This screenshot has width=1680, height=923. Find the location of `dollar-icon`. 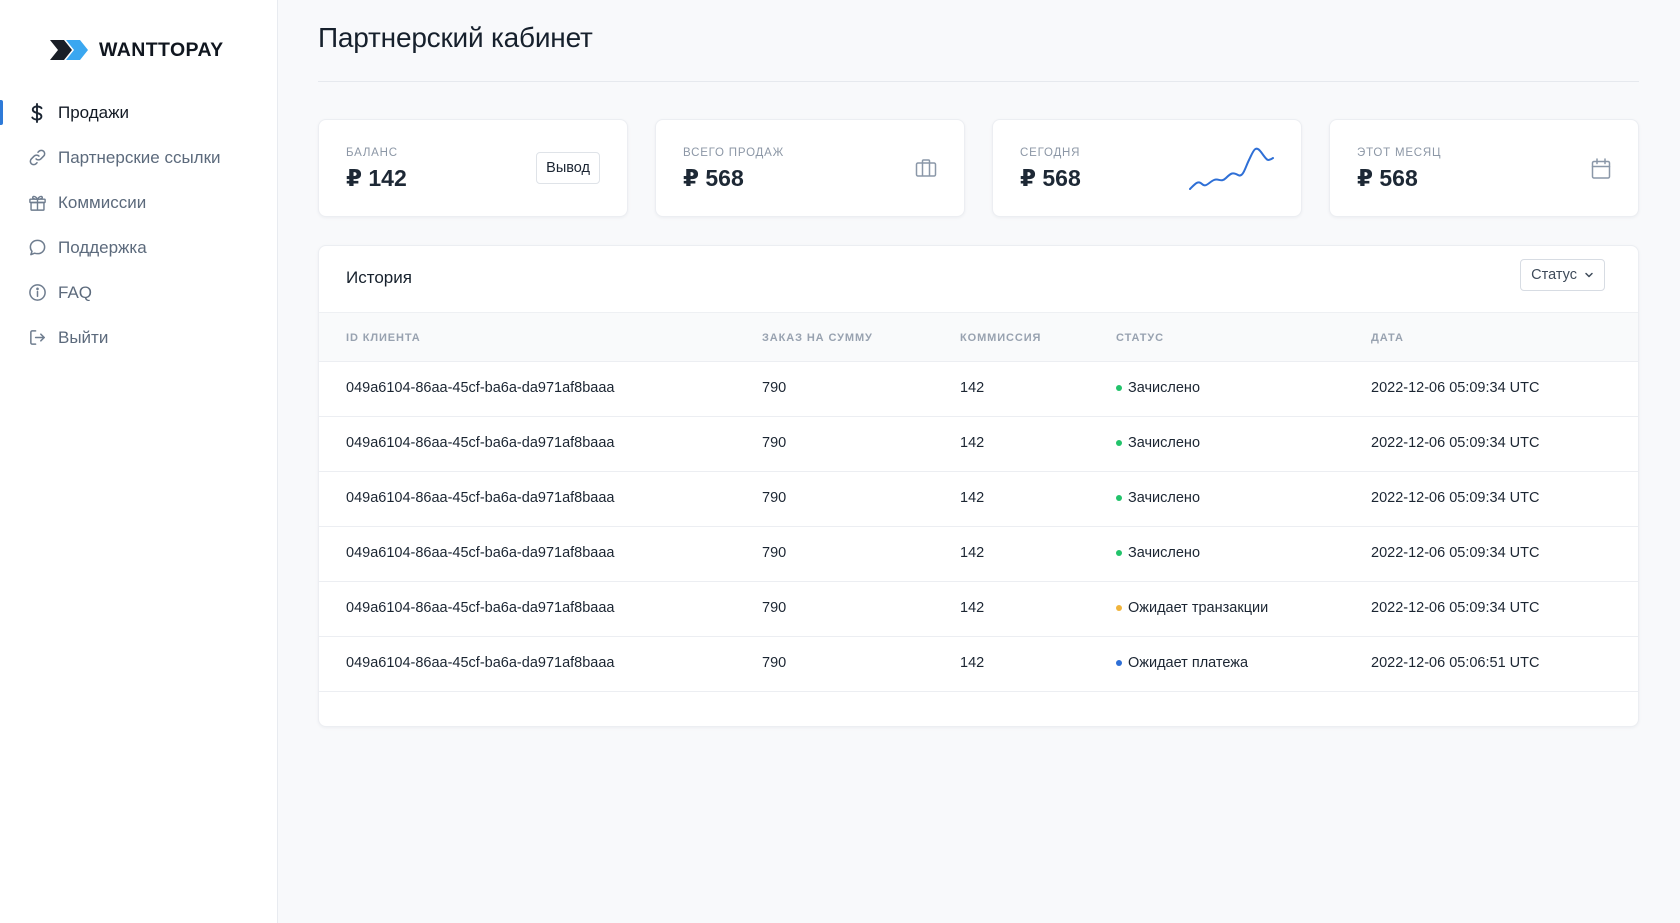

dollar-icon is located at coordinates (37, 112).